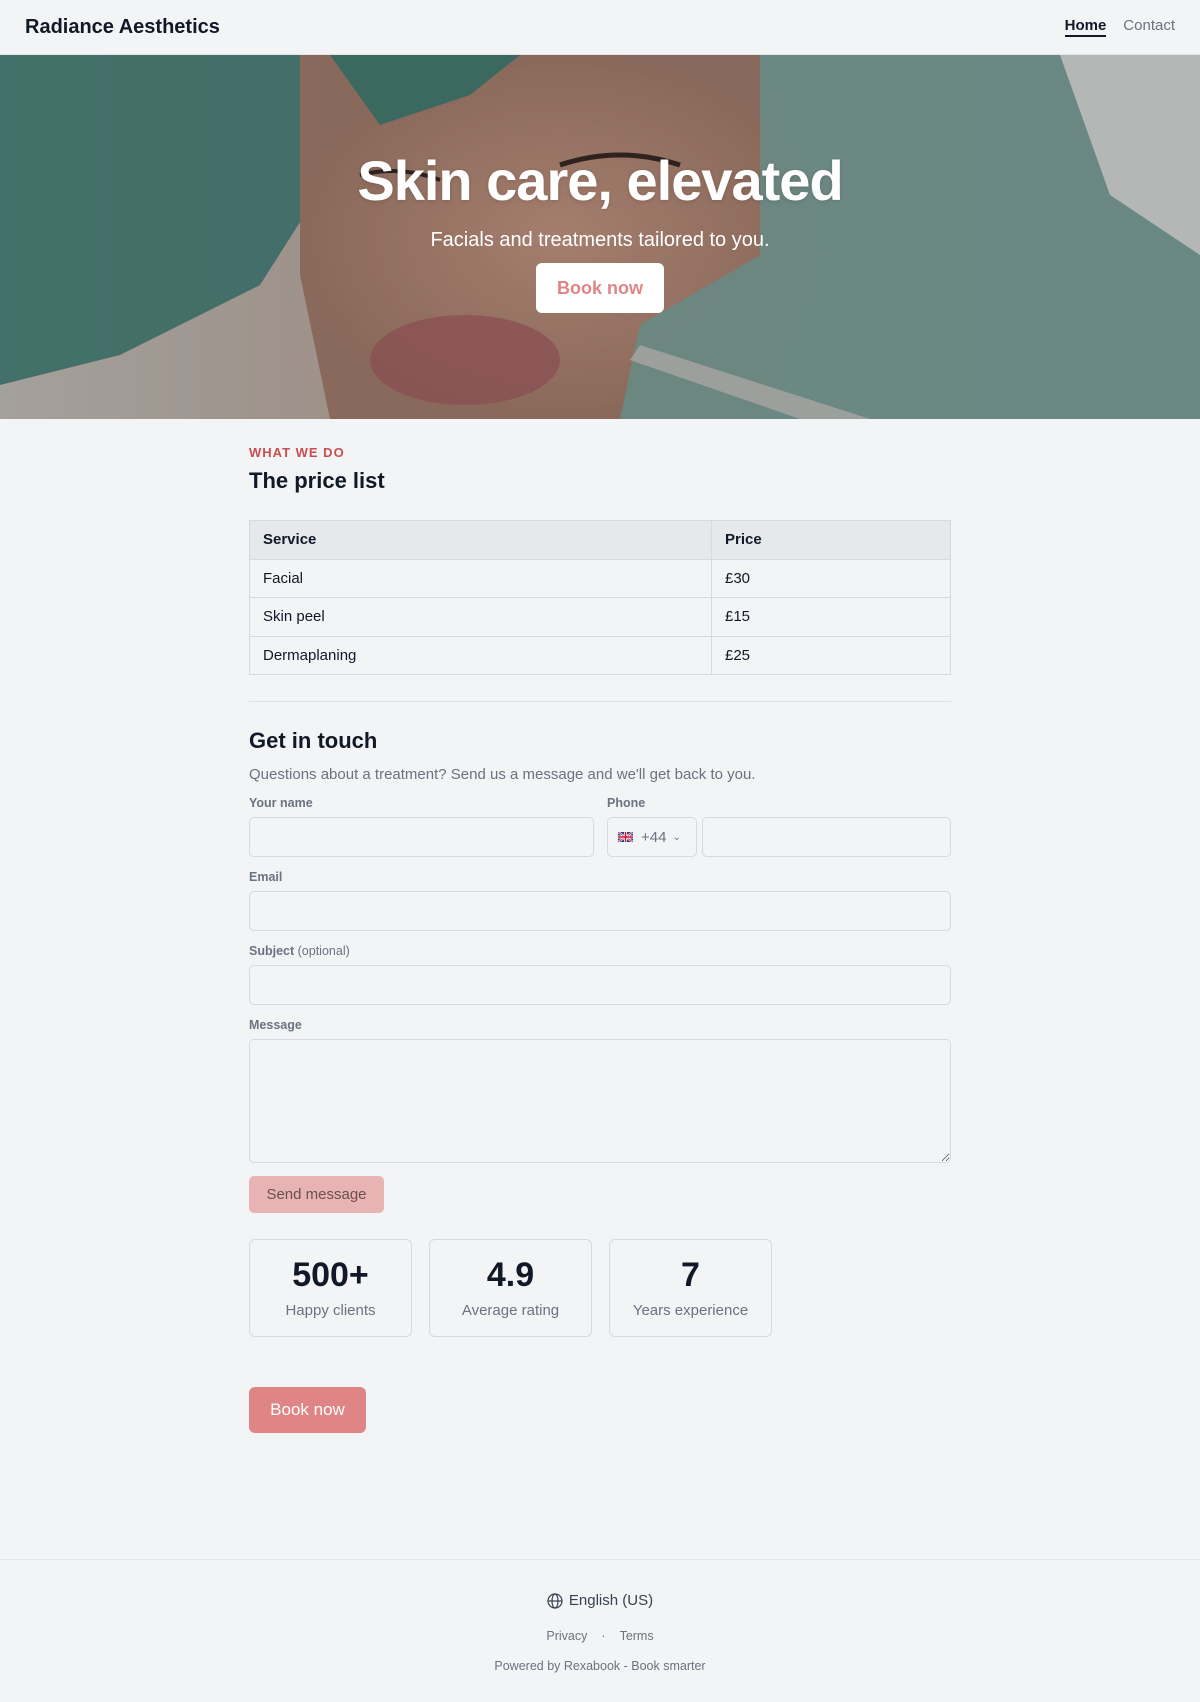  I want to click on message-label: Message, so click(275, 1025).